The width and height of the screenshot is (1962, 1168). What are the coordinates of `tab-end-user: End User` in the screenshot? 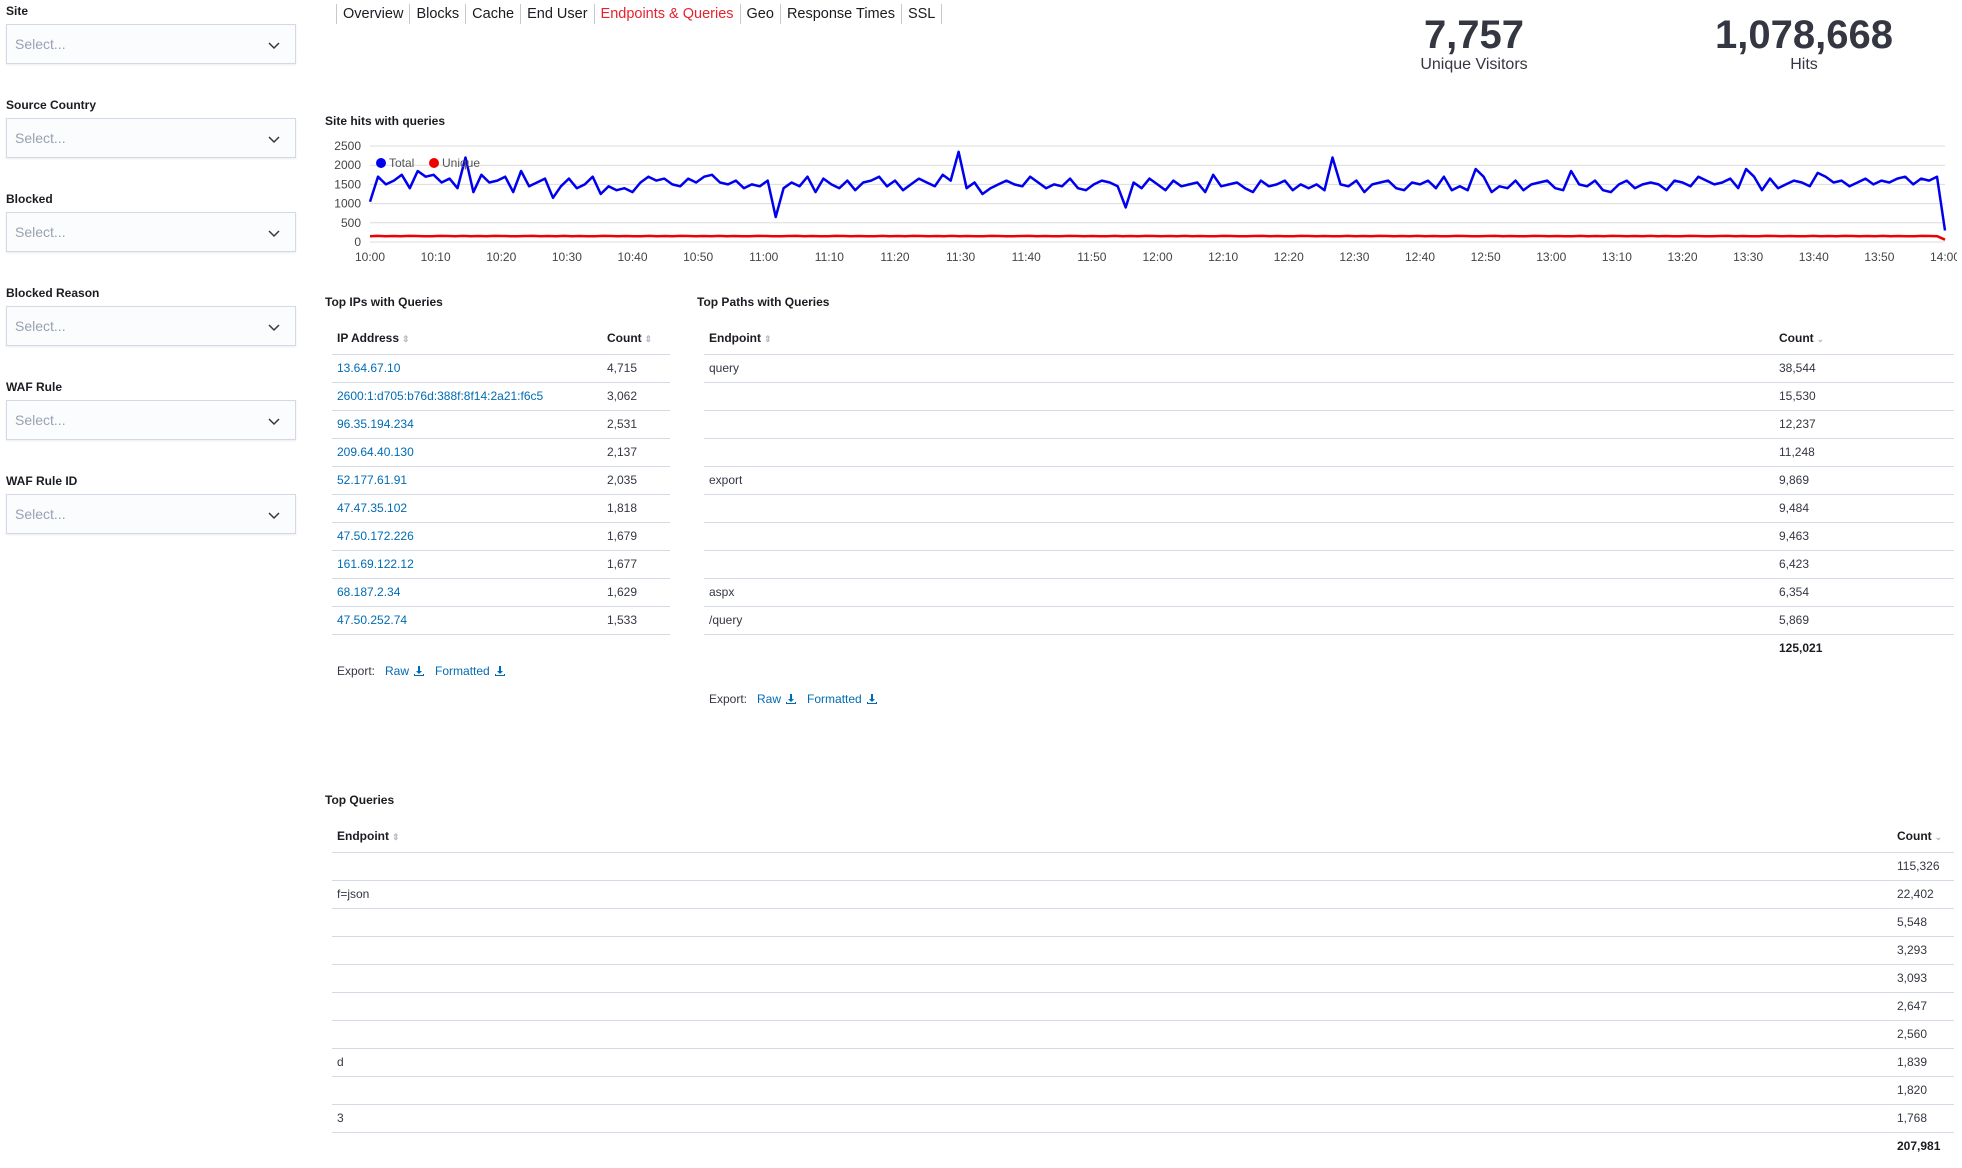 It's located at (556, 14).